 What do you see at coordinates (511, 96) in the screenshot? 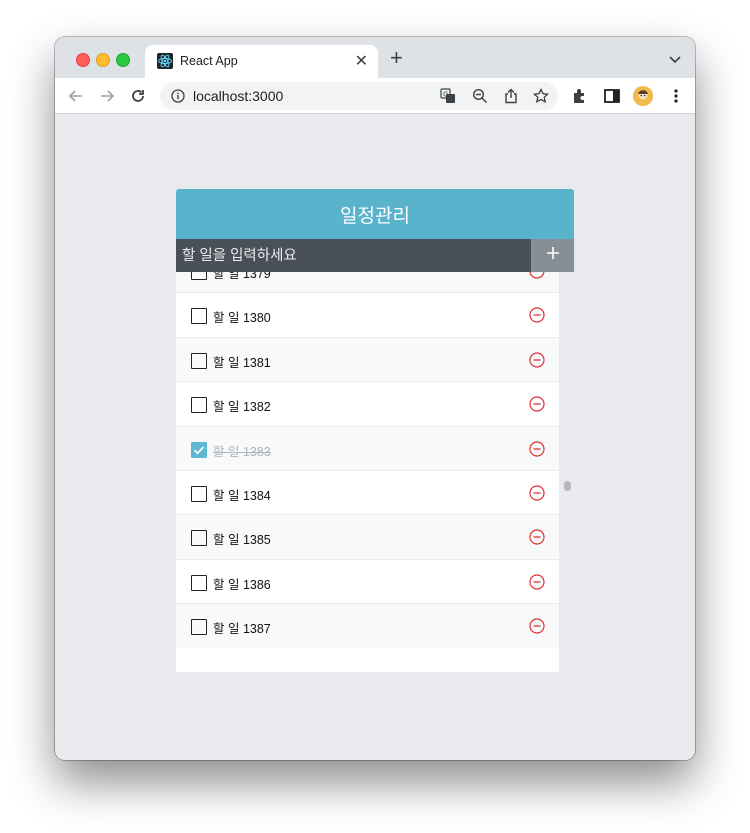
I see `share-icon` at bounding box center [511, 96].